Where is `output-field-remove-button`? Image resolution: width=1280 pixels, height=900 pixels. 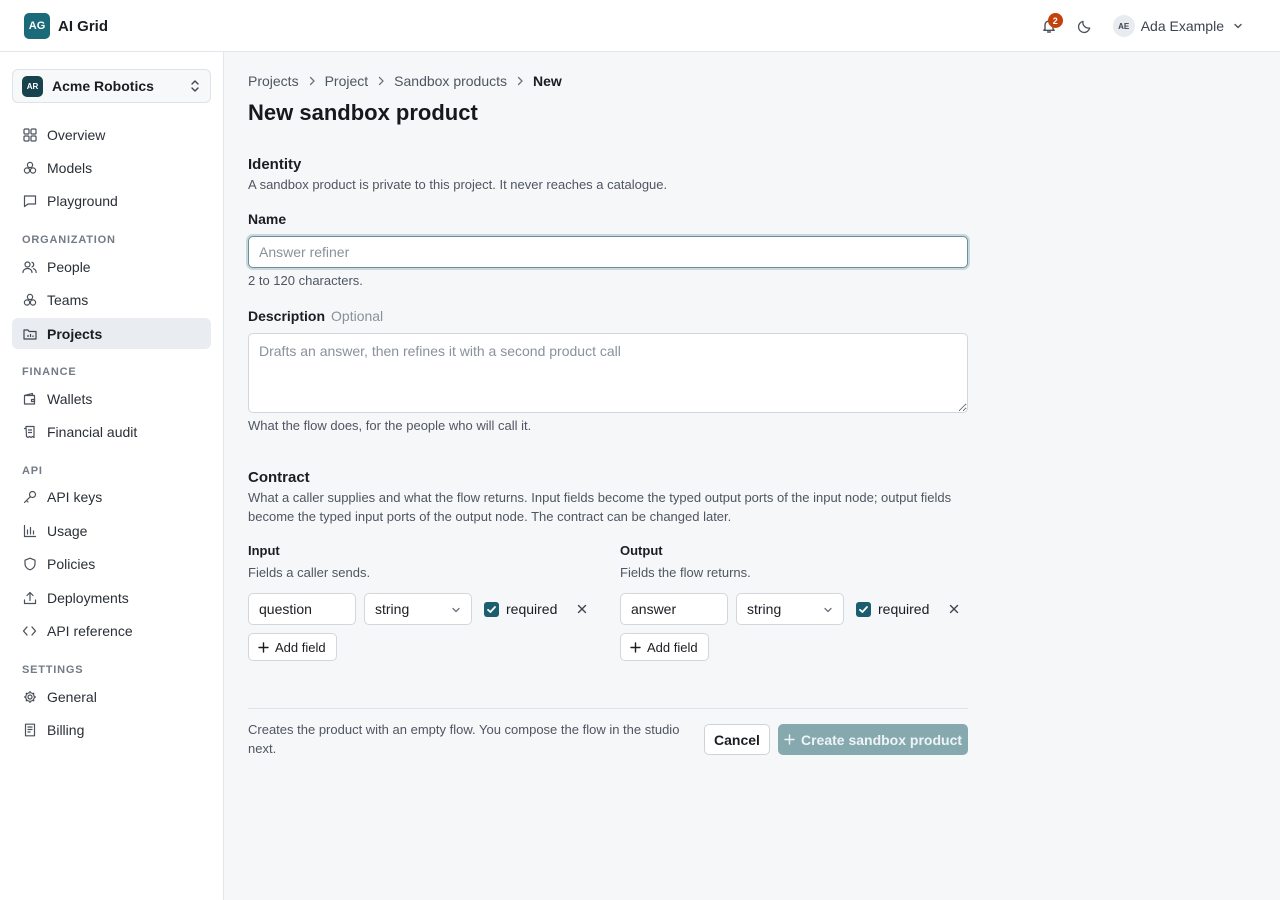
output-field-remove-button is located at coordinates (954, 609).